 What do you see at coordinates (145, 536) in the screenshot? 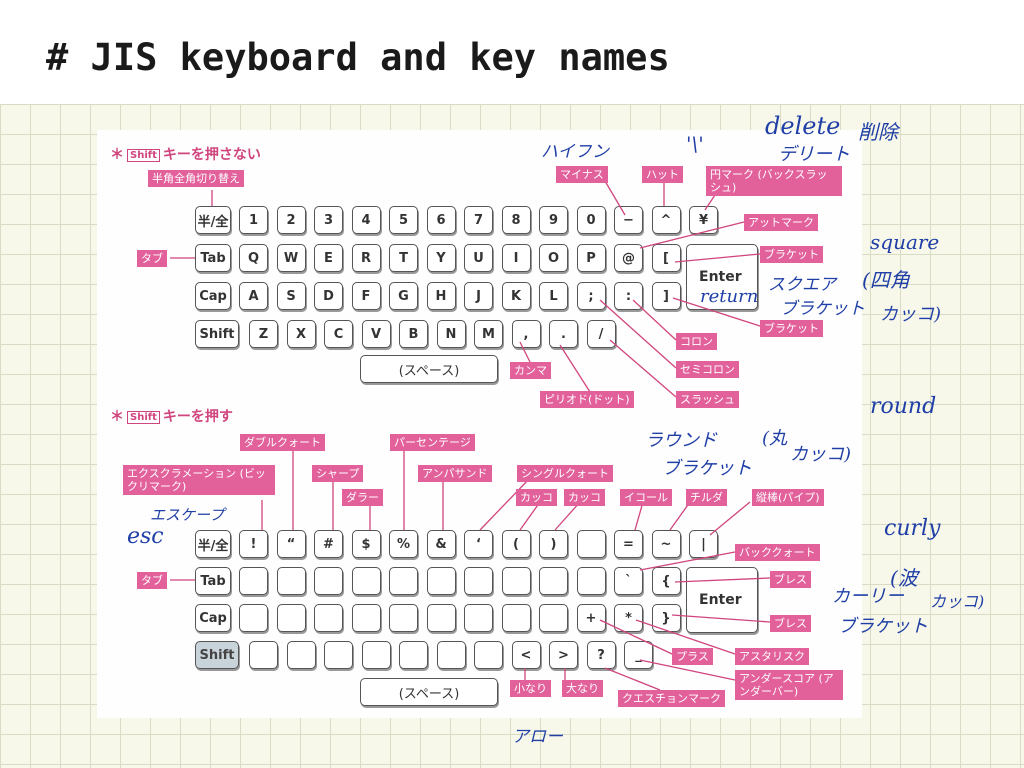
I see `note-esc: esc` at bounding box center [145, 536].